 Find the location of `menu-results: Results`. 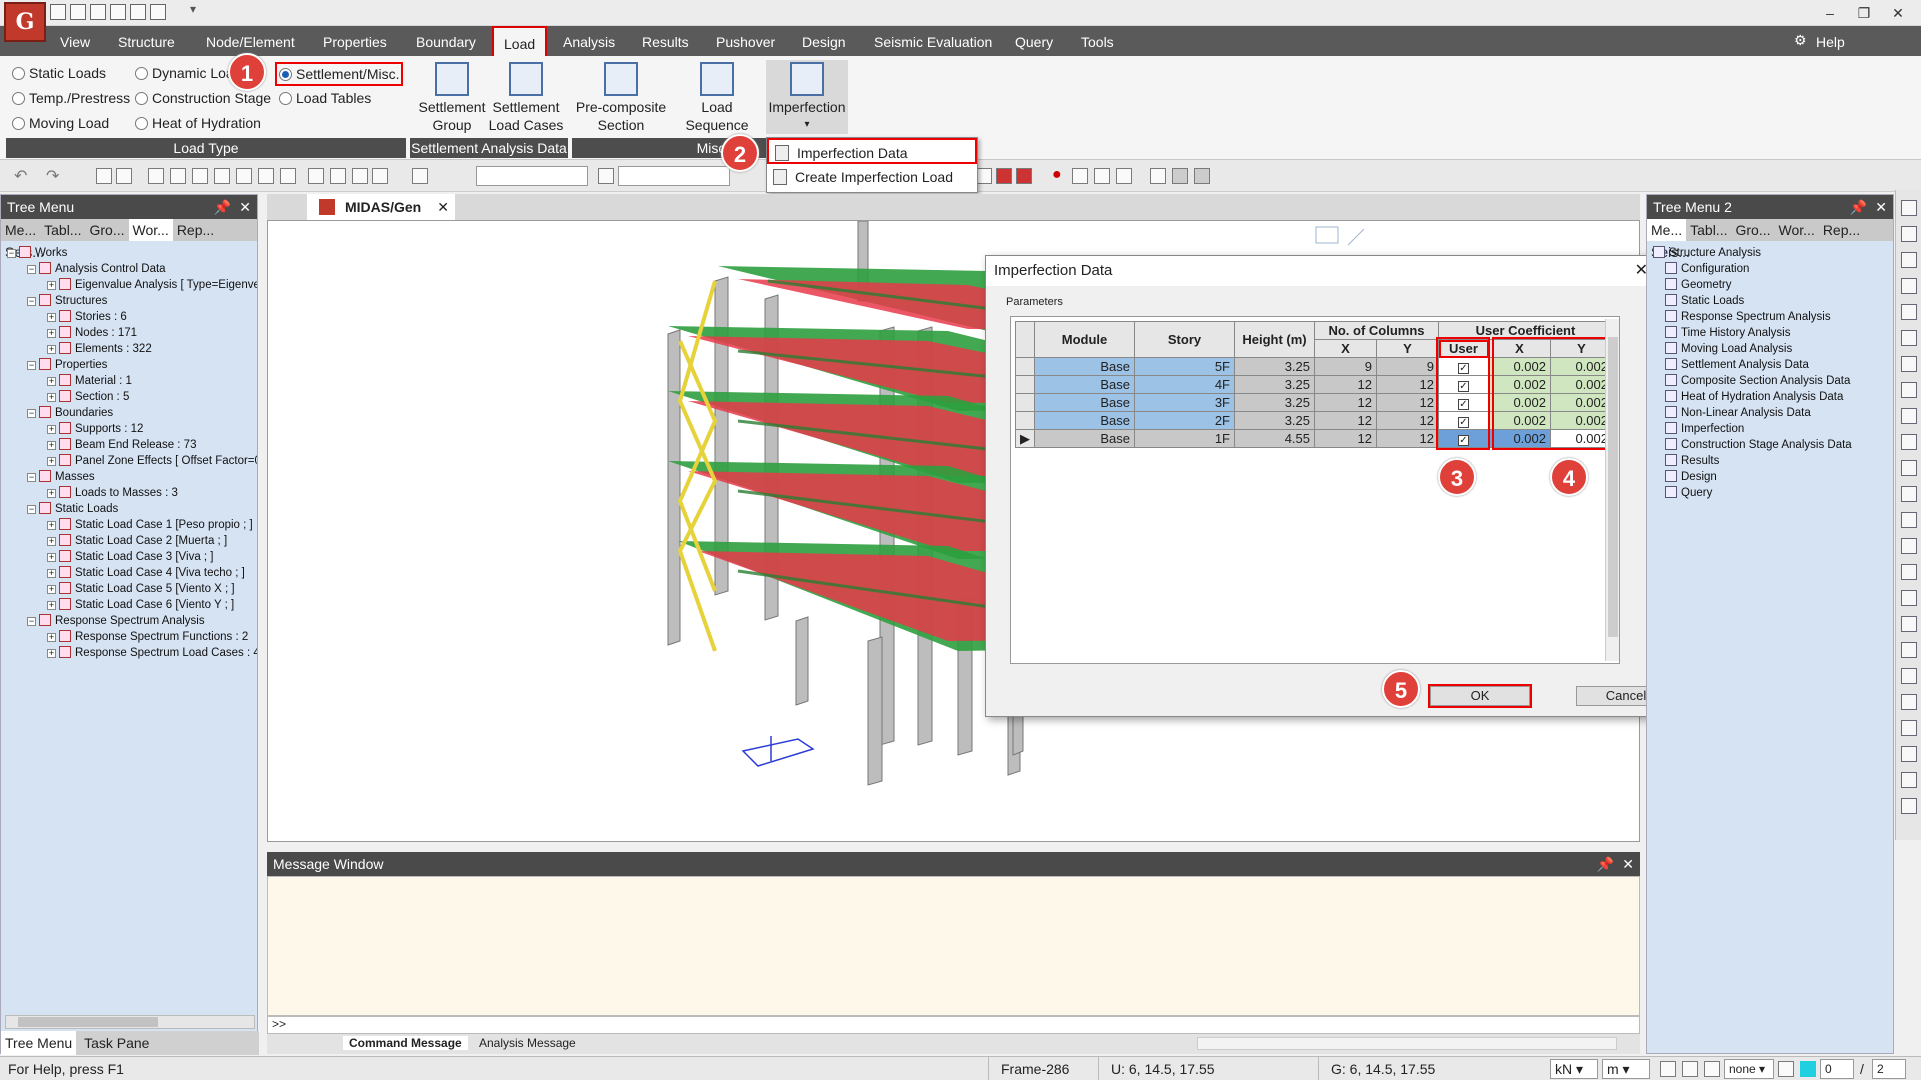

menu-results: Results is located at coordinates (665, 41).